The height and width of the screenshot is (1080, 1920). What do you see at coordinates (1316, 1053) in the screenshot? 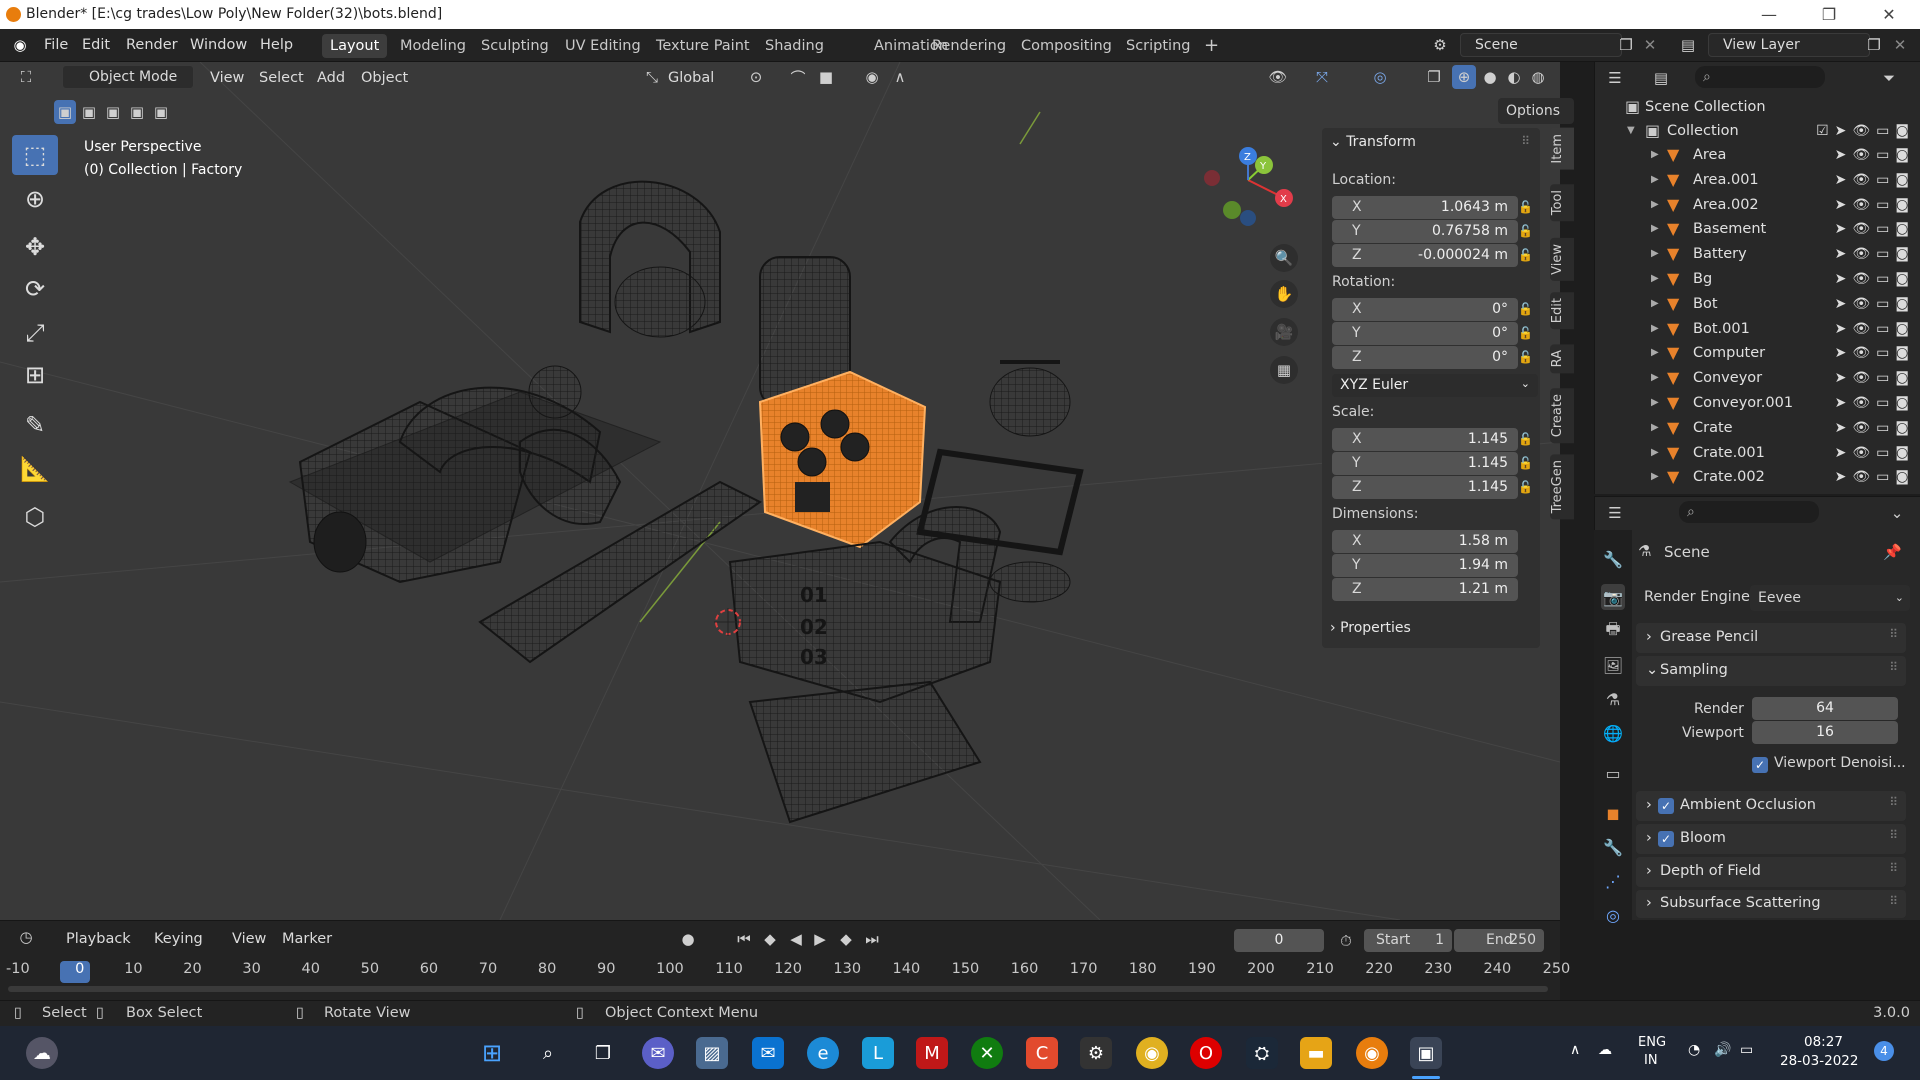
I see `file-explorer-icon: ▬` at bounding box center [1316, 1053].